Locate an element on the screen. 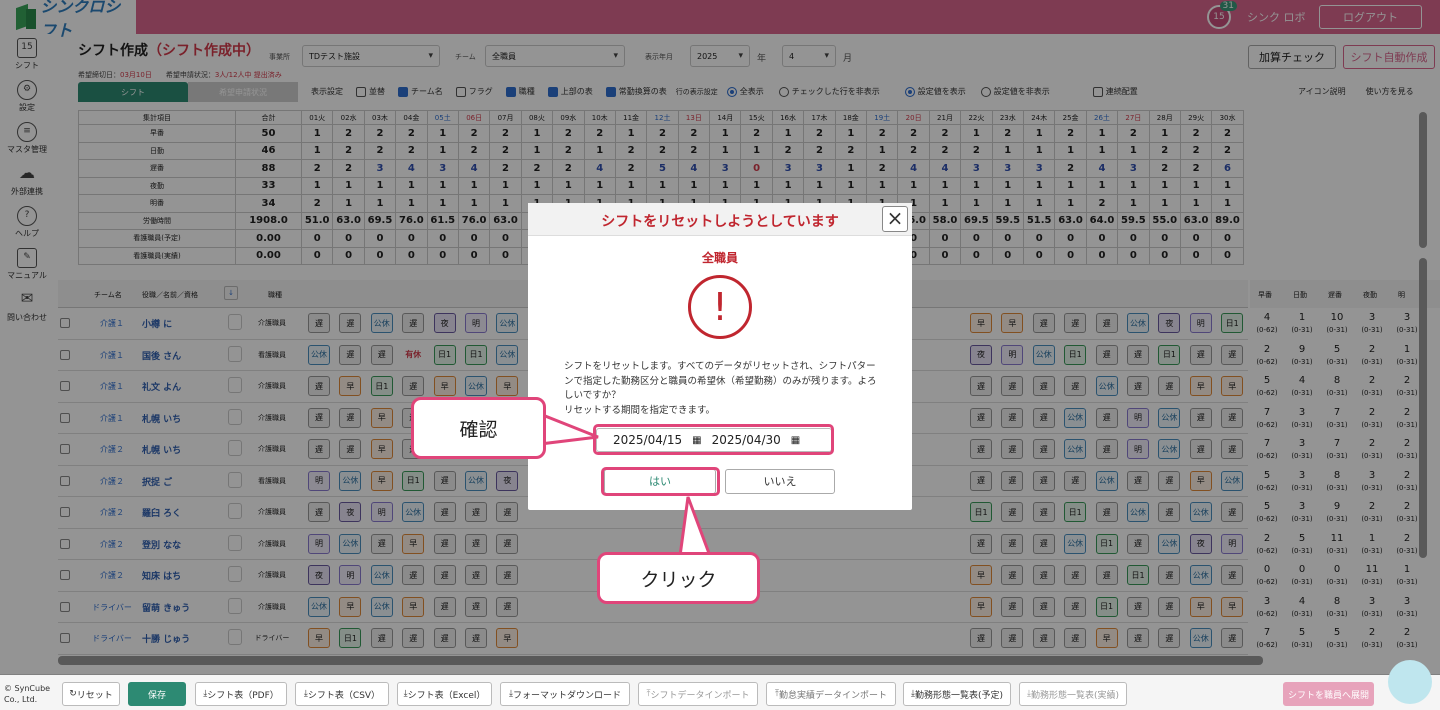 The width and height of the screenshot is (1440, 710). pdf-download-button: ⤓ シフト表（PDF） is located at coordinates (241, 694).